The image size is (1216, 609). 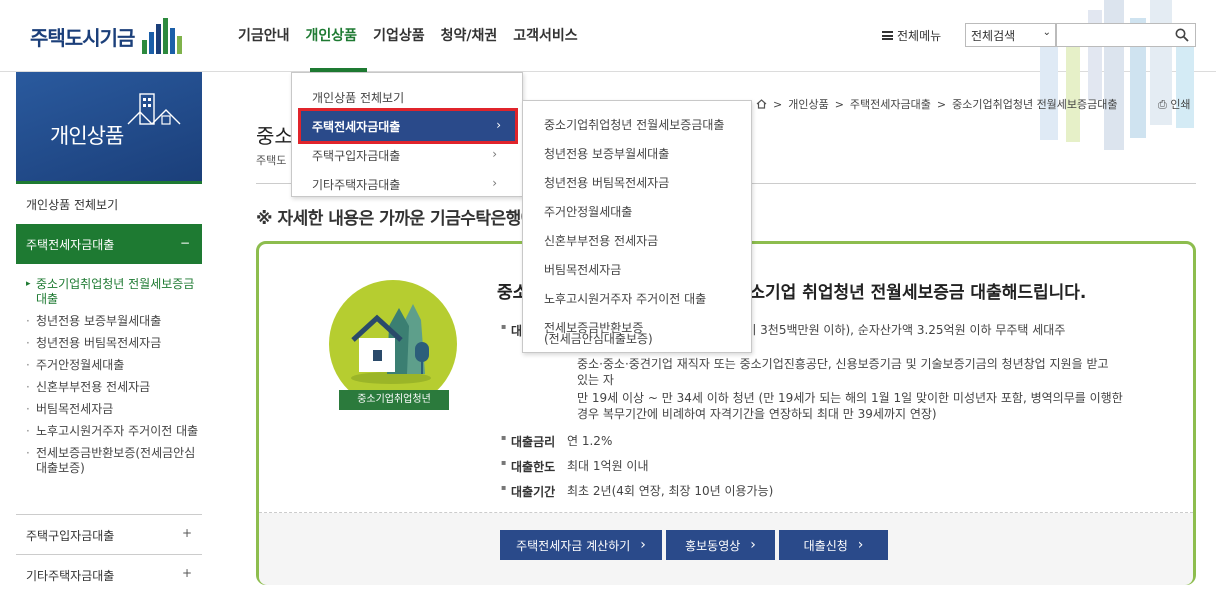 I want to click on info-value: 연 1.2%, so click(x=590, y=441).